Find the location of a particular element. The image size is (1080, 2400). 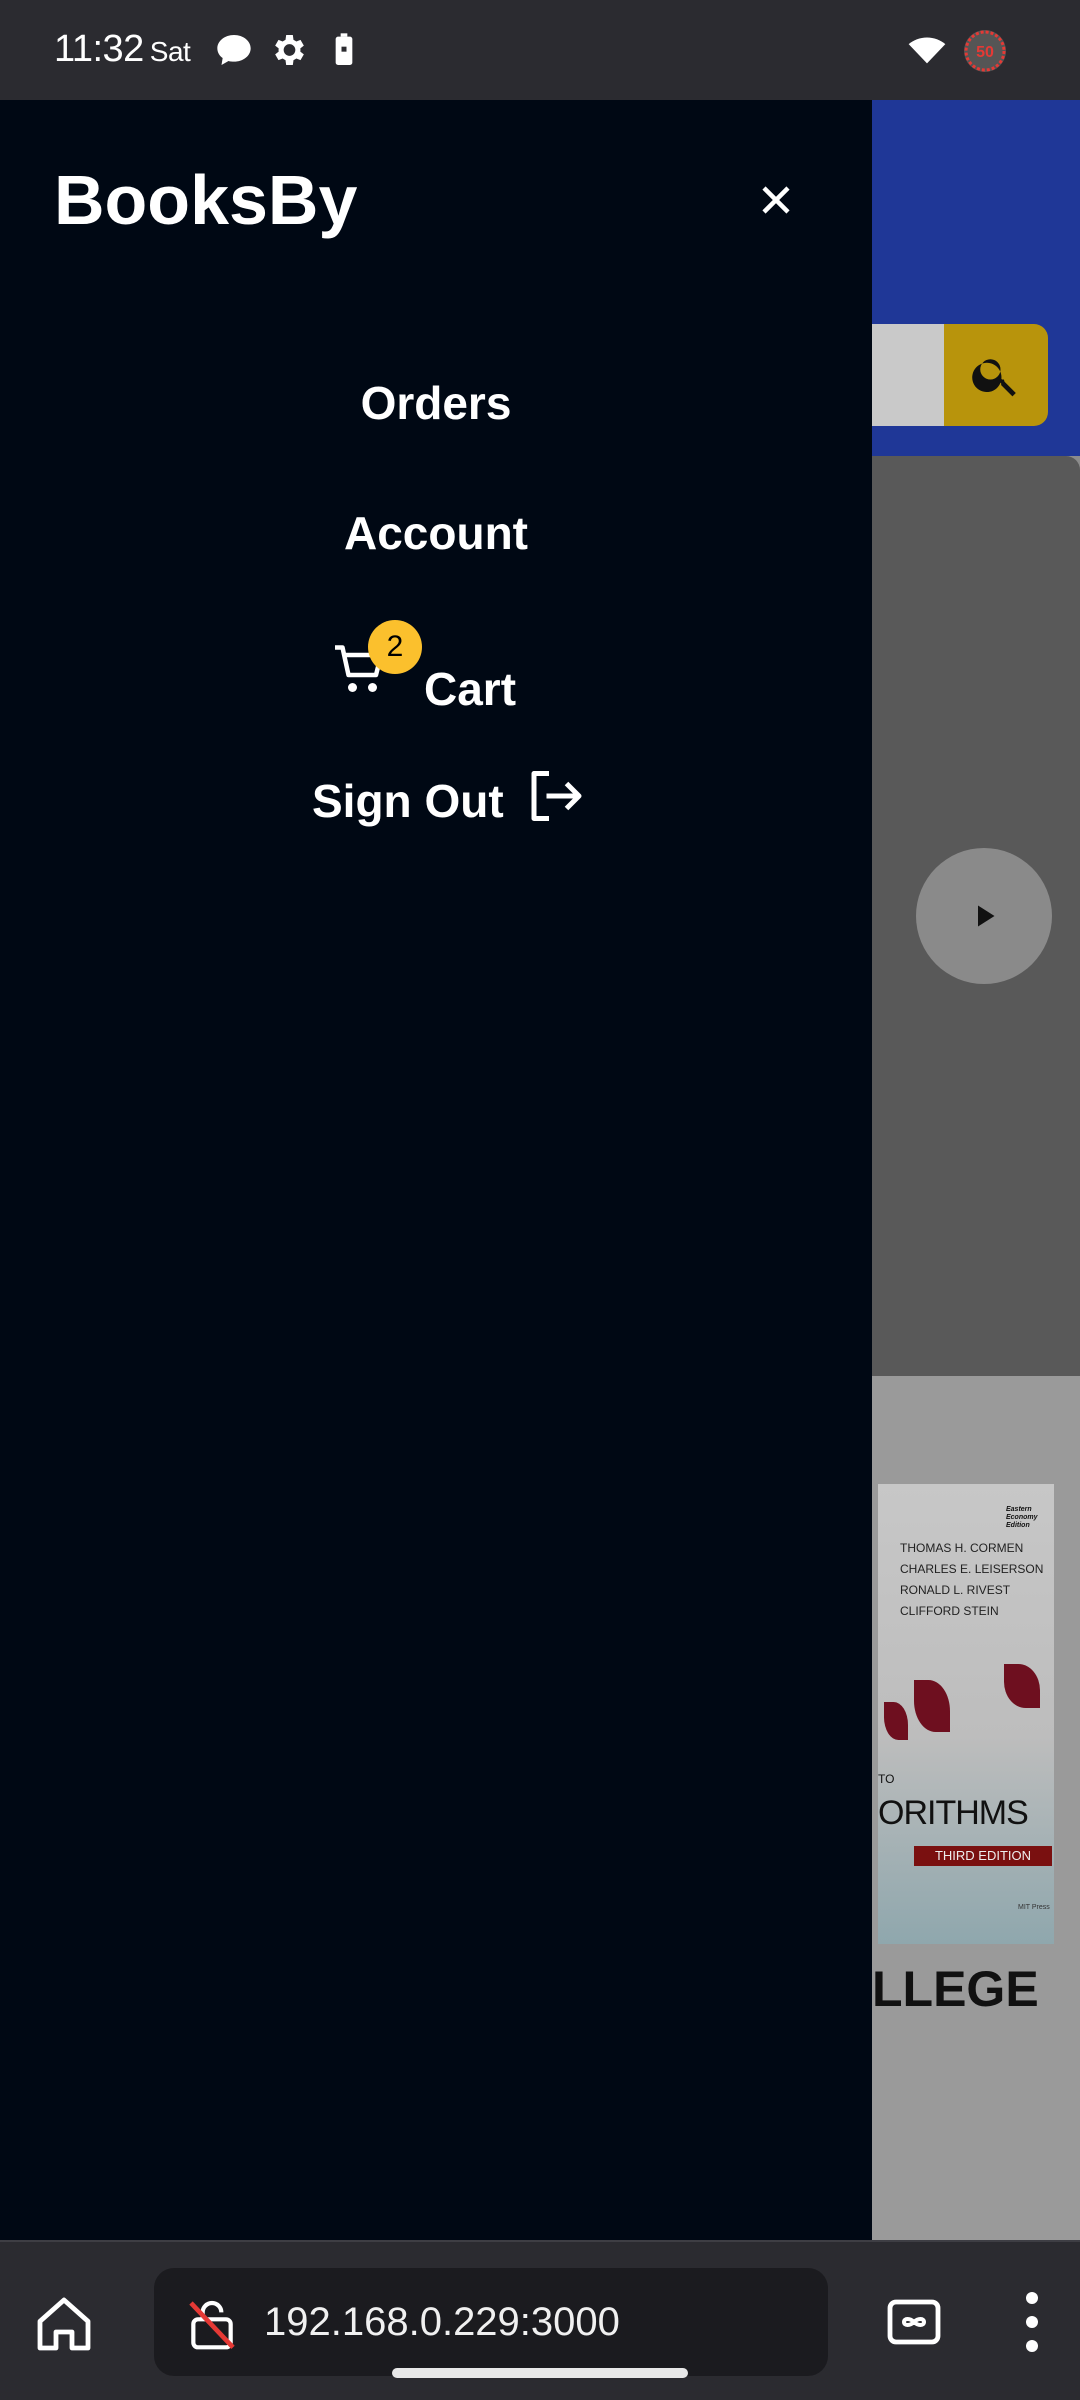

settings-icon is located at coordinates (288, 50).